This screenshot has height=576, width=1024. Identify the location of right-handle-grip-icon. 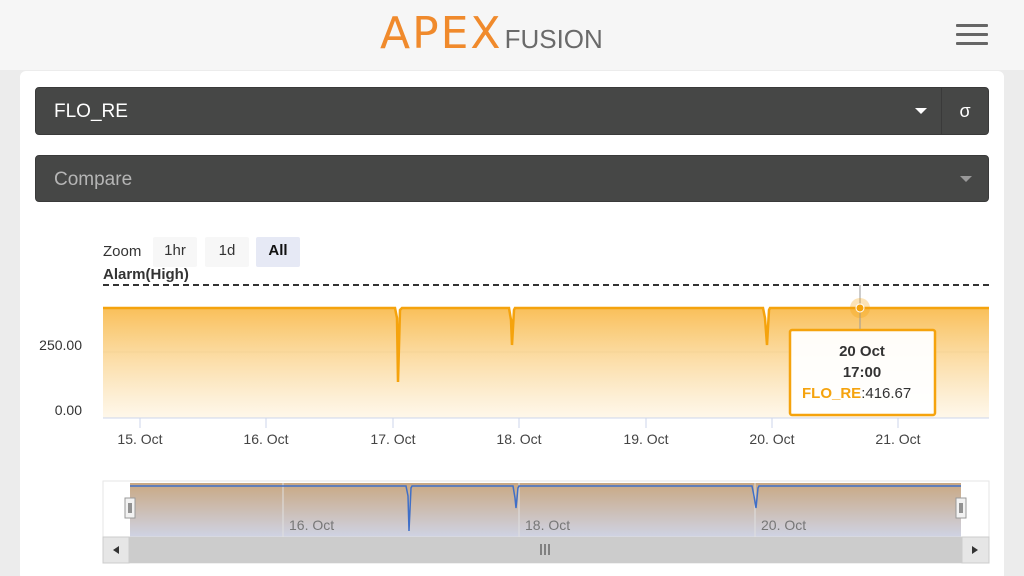
(961, 508).